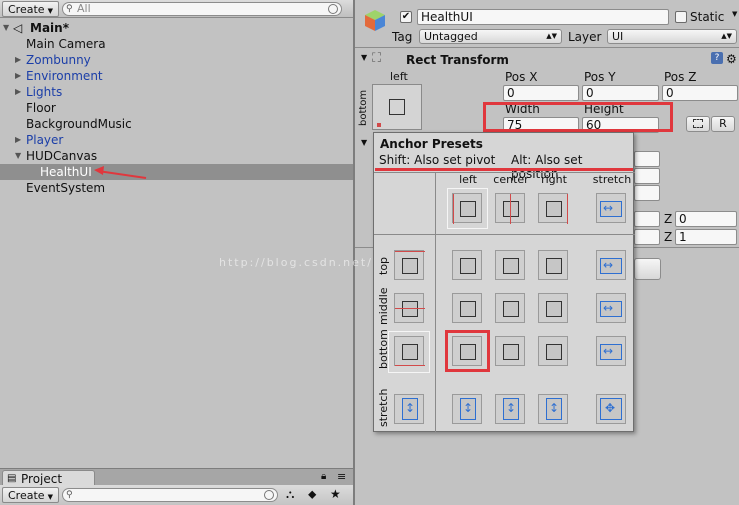  I want to click on preset-stretch-right: ↕, so click(553, 409).